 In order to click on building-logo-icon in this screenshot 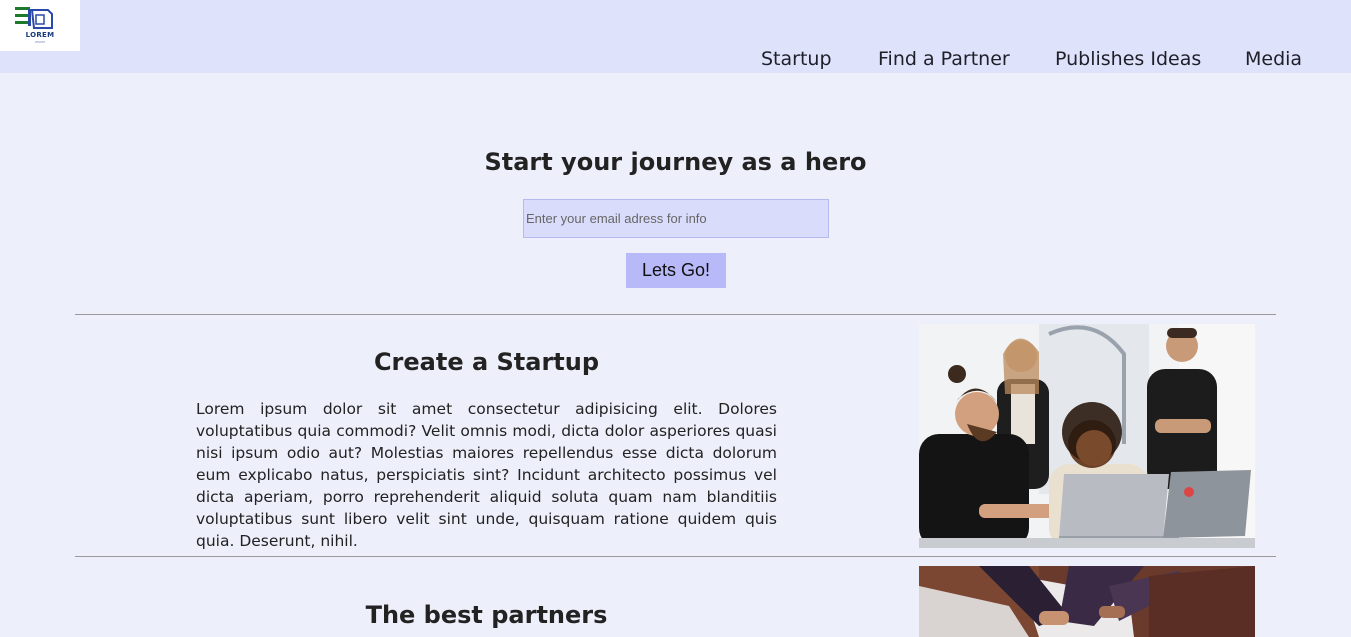, I will do `click(34, 18)`.